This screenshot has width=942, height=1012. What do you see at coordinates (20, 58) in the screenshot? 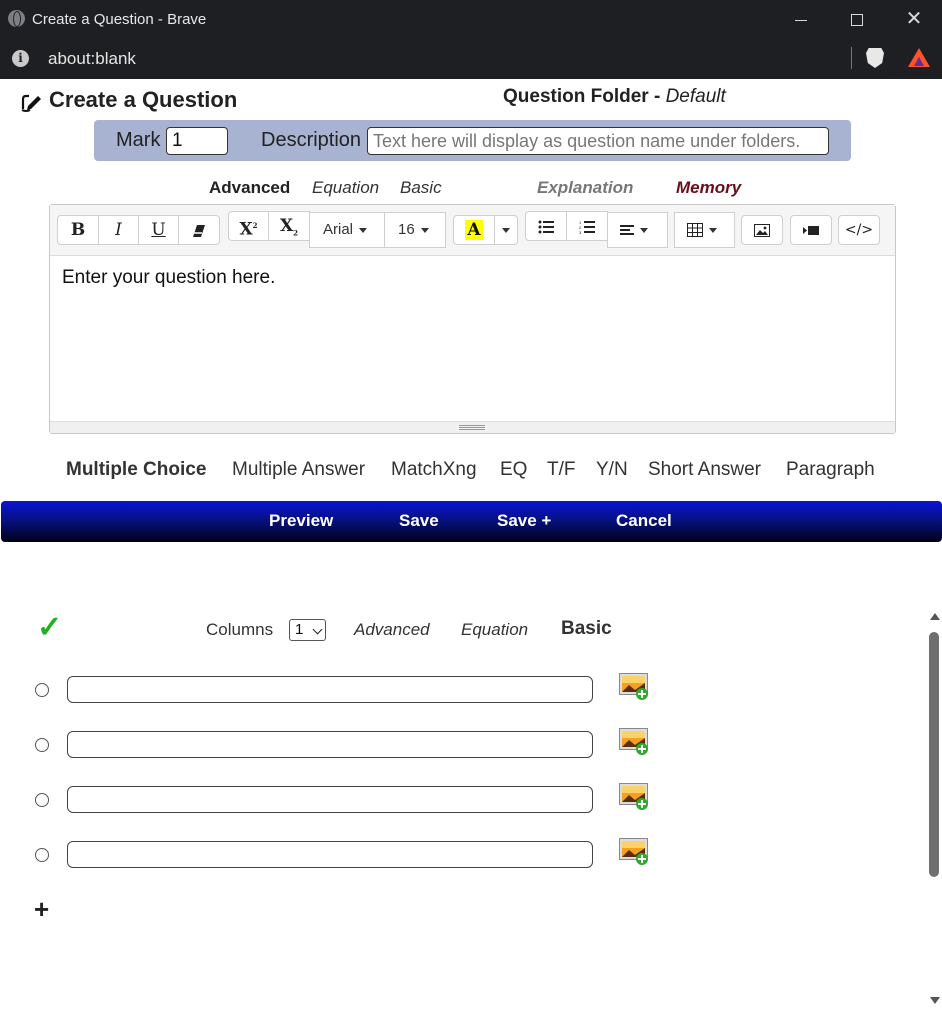
I see `info-icon: i` at bounding box center [20, 58].